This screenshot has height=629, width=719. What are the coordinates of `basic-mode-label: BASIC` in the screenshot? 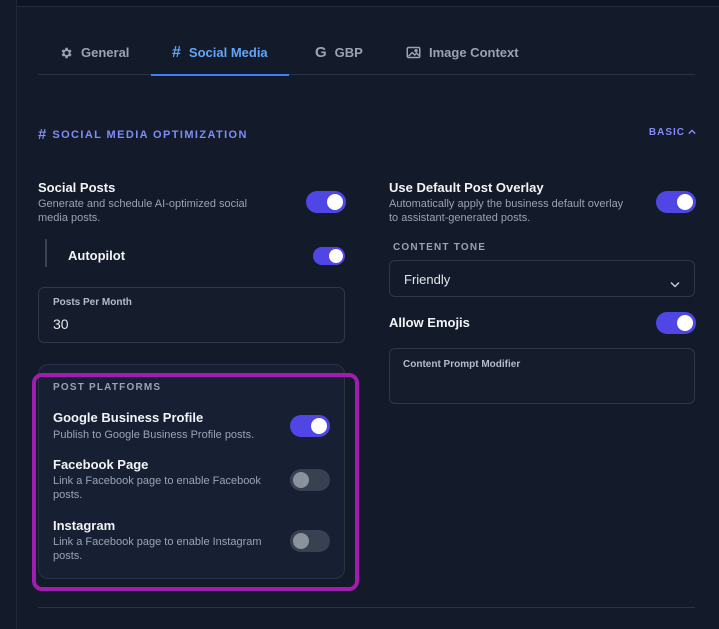 It's located at (666, 132).